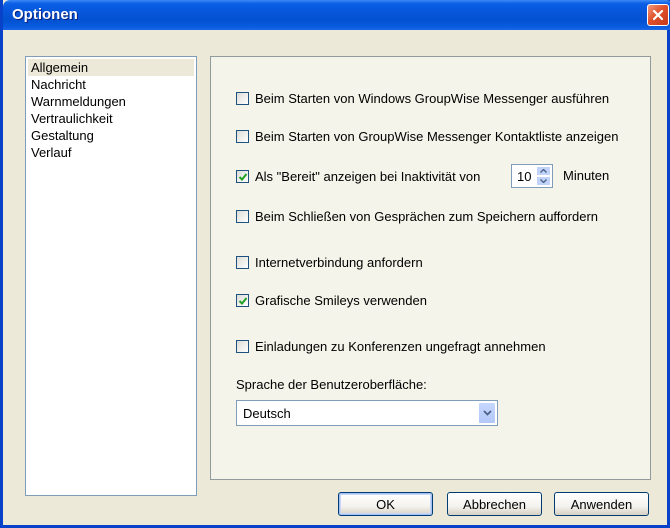  What do you see at coordinates (242, 98) in the screenshot?
I see `start-messenger-checkbox` at bounding box center [242, 98].